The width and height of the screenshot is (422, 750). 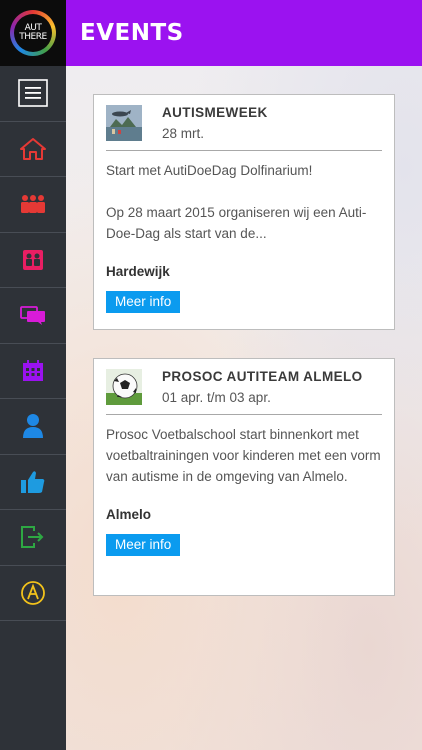 I want to click on logout-icon, so click(x=32, y=537).